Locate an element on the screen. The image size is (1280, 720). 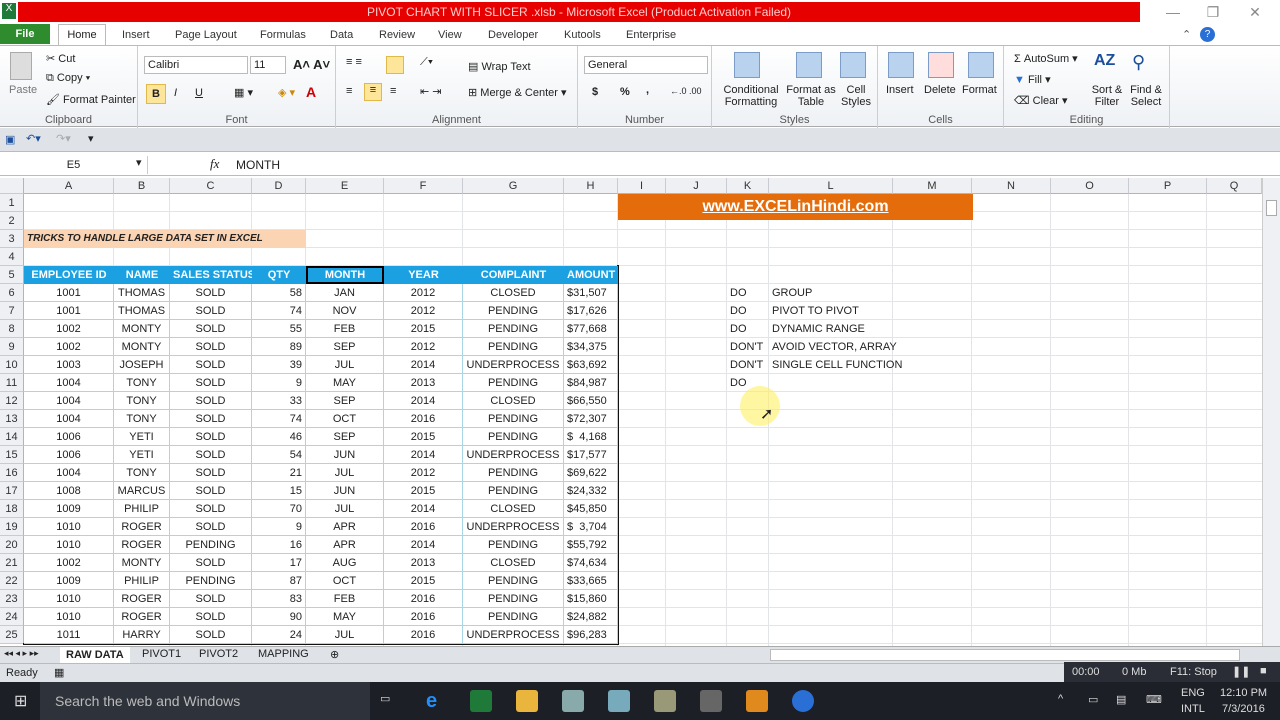
row-header: 11 is located at coordinates (12, 383).